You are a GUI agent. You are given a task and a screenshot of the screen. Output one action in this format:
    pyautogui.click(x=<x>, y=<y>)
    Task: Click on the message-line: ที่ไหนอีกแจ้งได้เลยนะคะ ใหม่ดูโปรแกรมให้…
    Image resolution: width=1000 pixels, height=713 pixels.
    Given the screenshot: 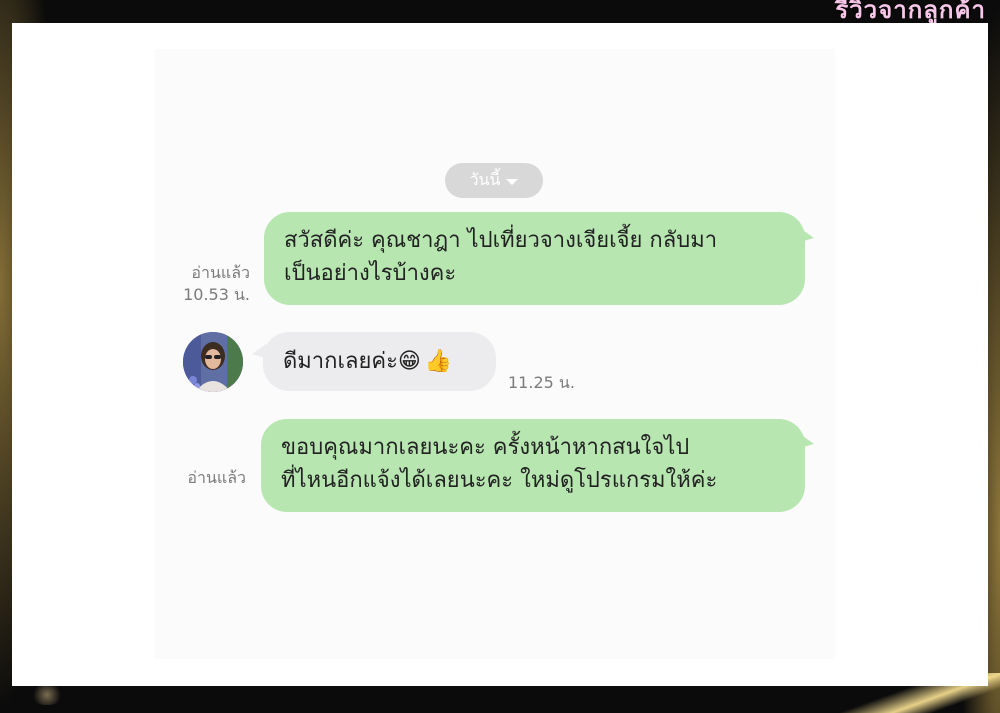 What is the action you would take?
    pyautogui.click(x=499, y=480)
    